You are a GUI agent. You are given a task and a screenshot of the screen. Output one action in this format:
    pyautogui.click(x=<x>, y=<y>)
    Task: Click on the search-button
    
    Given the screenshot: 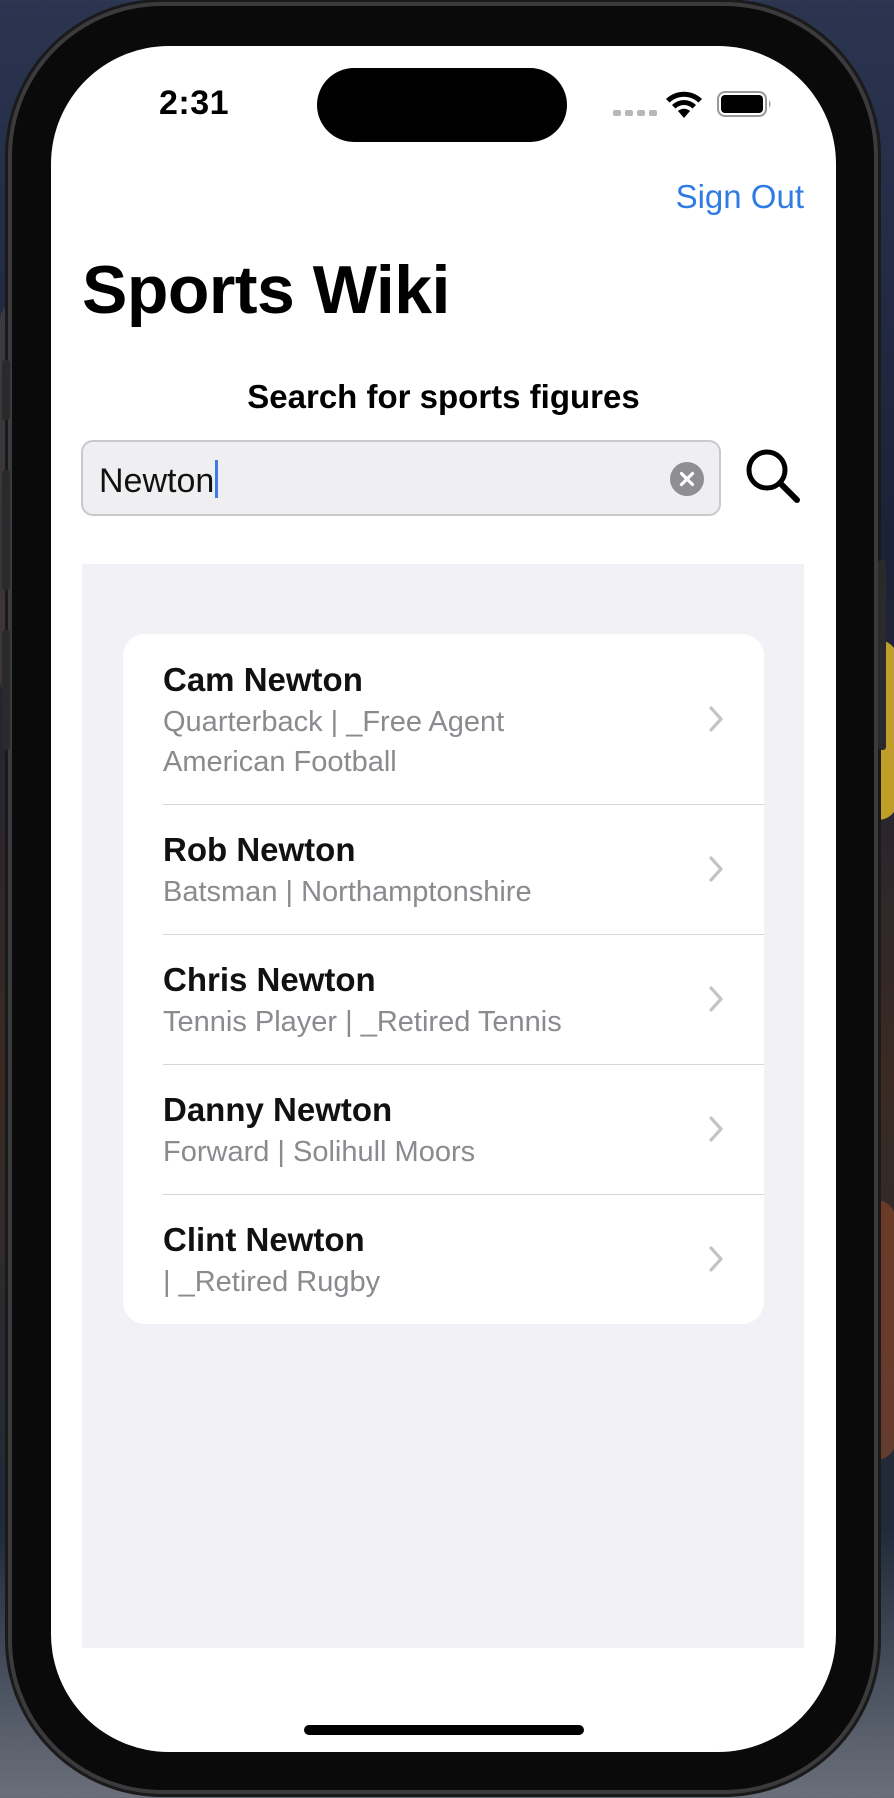 What is the action you would take?
    pyautogui.click(x=774, y=477)
    